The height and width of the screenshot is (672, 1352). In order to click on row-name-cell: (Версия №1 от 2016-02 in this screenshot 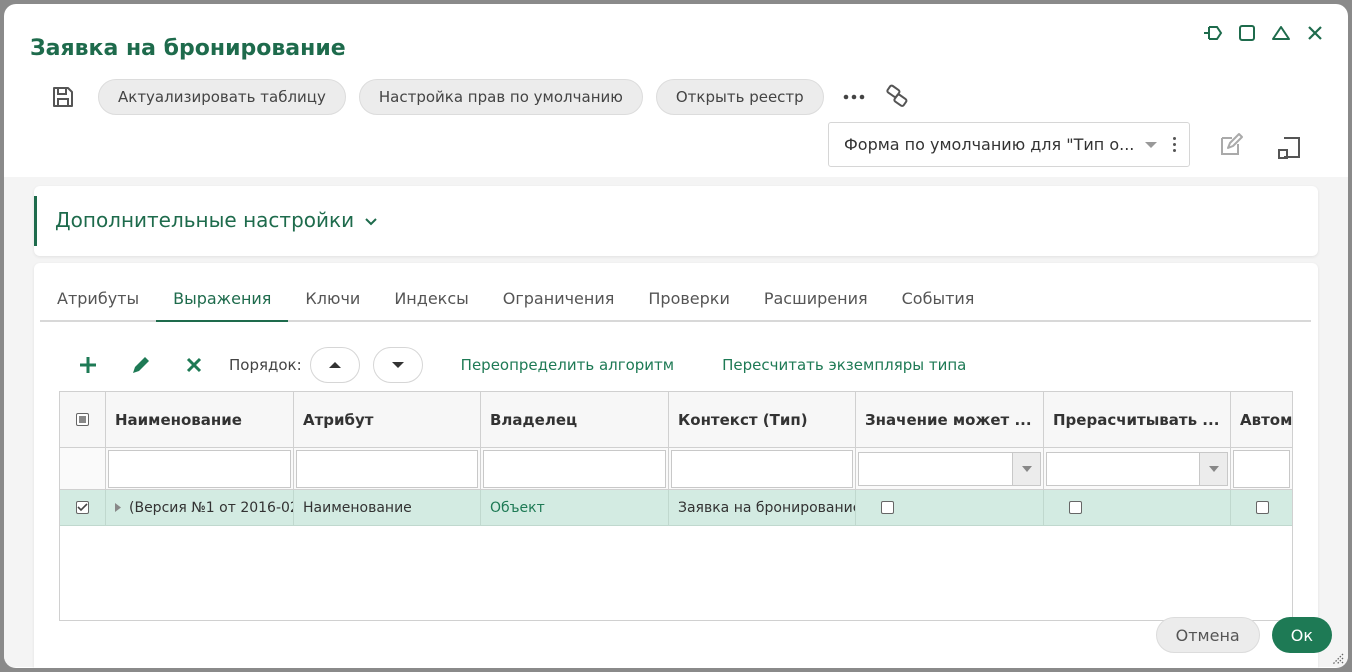, I will do `click(200, 507)`.